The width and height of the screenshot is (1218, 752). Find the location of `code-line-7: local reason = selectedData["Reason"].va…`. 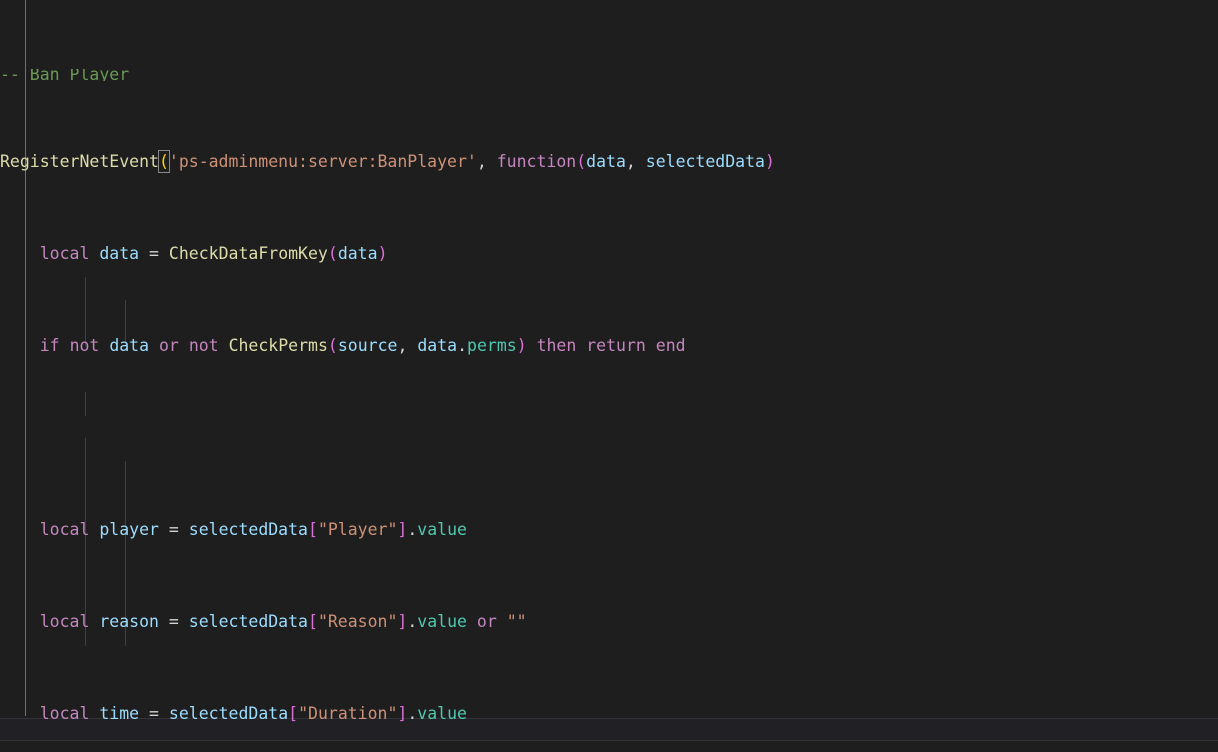

code-line-7: local reason = selectedData["Reason"].va… is located at coordinates (609, 621).